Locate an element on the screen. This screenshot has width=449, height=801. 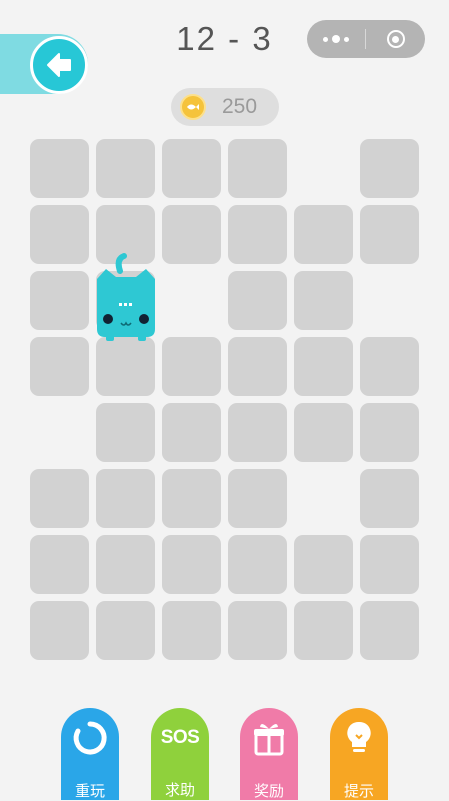
lightbulb-icon is located at coordinates (359, 738).